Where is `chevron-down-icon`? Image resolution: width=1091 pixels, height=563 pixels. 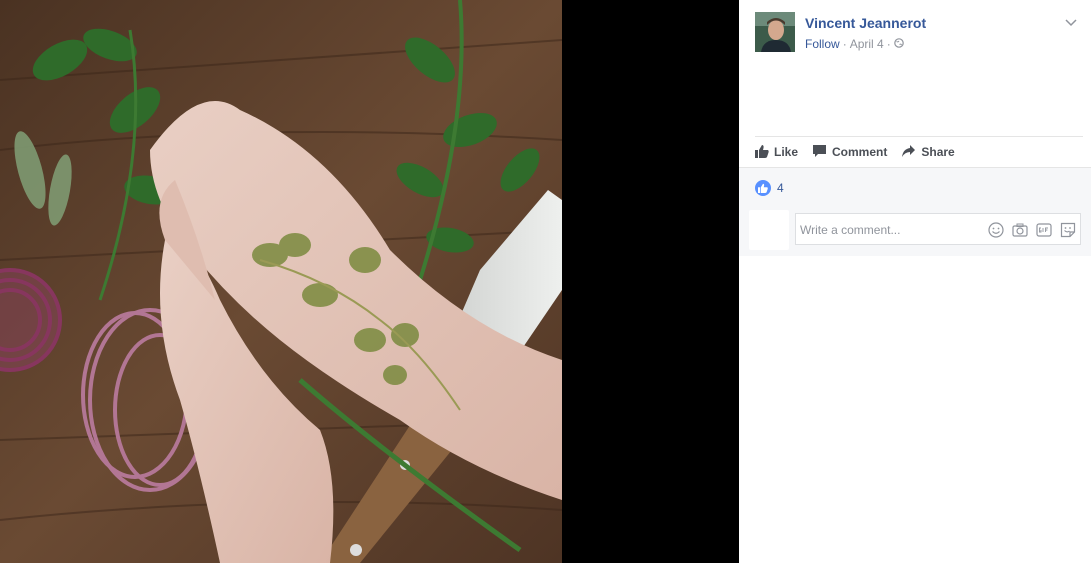 chevron-down-icon is located at coordinates (1071, 23).